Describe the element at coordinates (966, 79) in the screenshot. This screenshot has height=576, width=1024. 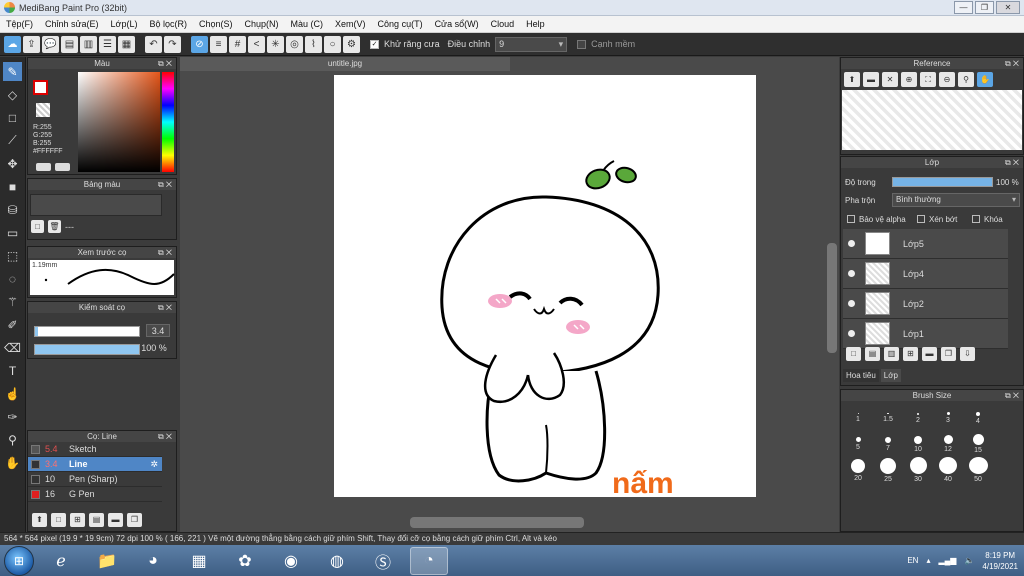
I see `eyedropper-icon: ⚲` at that location.